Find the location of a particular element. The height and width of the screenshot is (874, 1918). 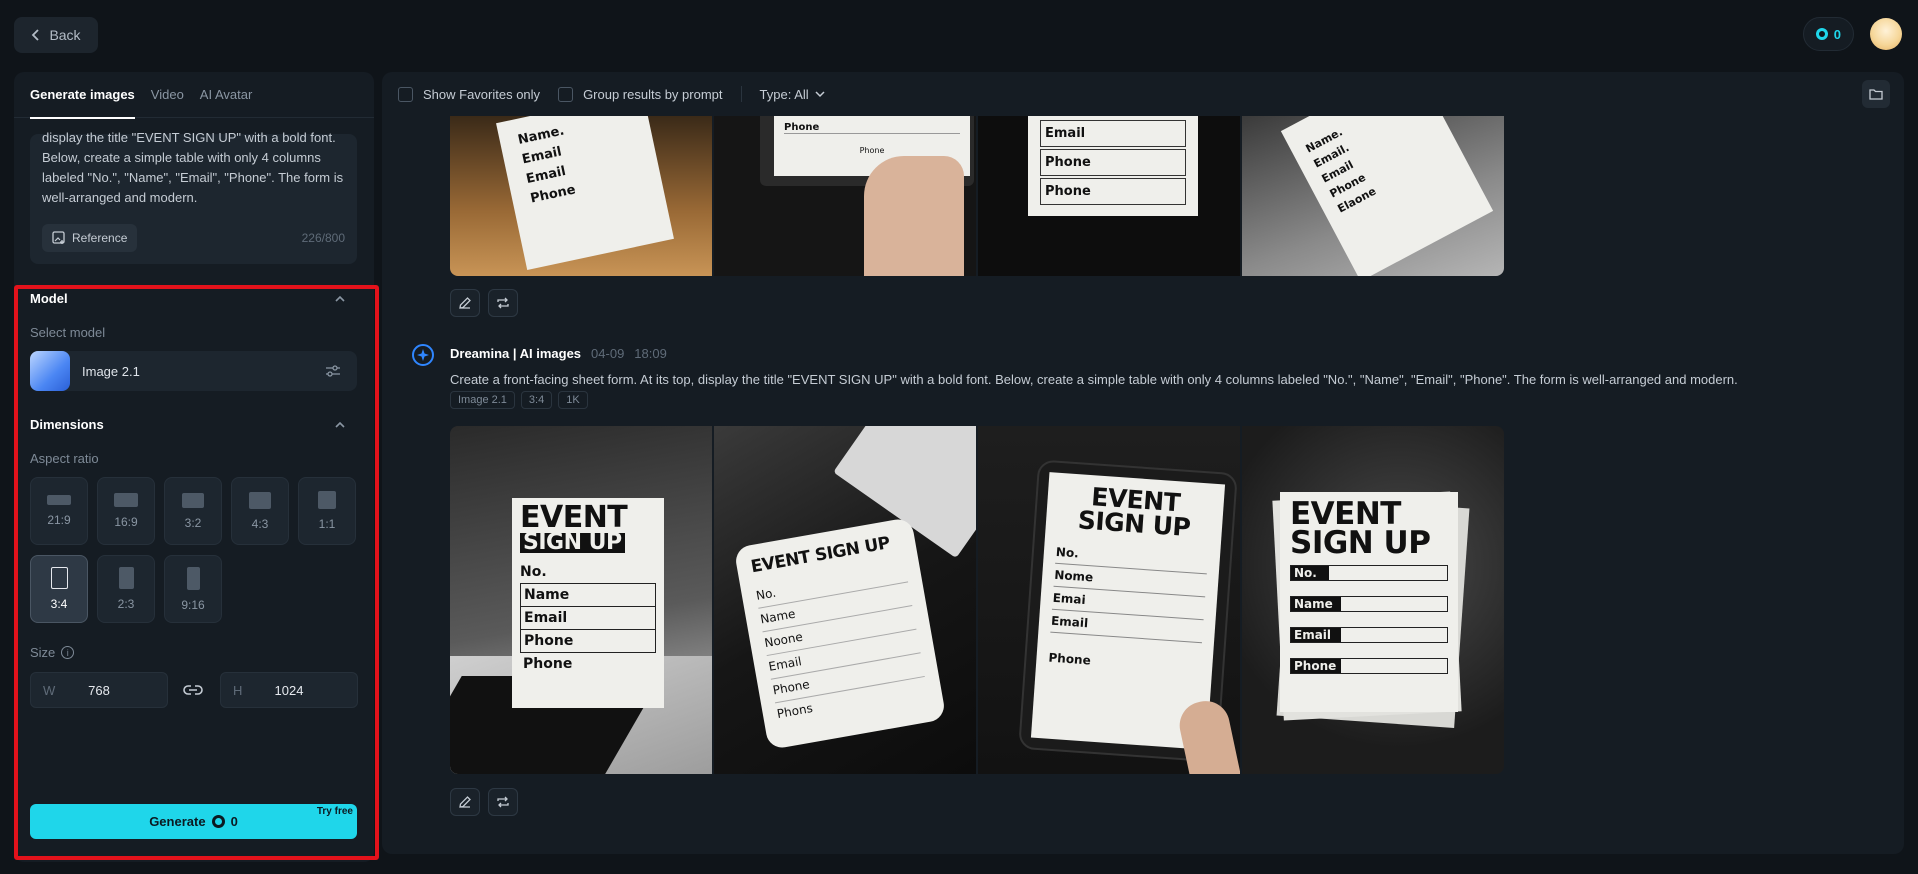

generation-date: 04-09 is located at coordinates (608, 353).